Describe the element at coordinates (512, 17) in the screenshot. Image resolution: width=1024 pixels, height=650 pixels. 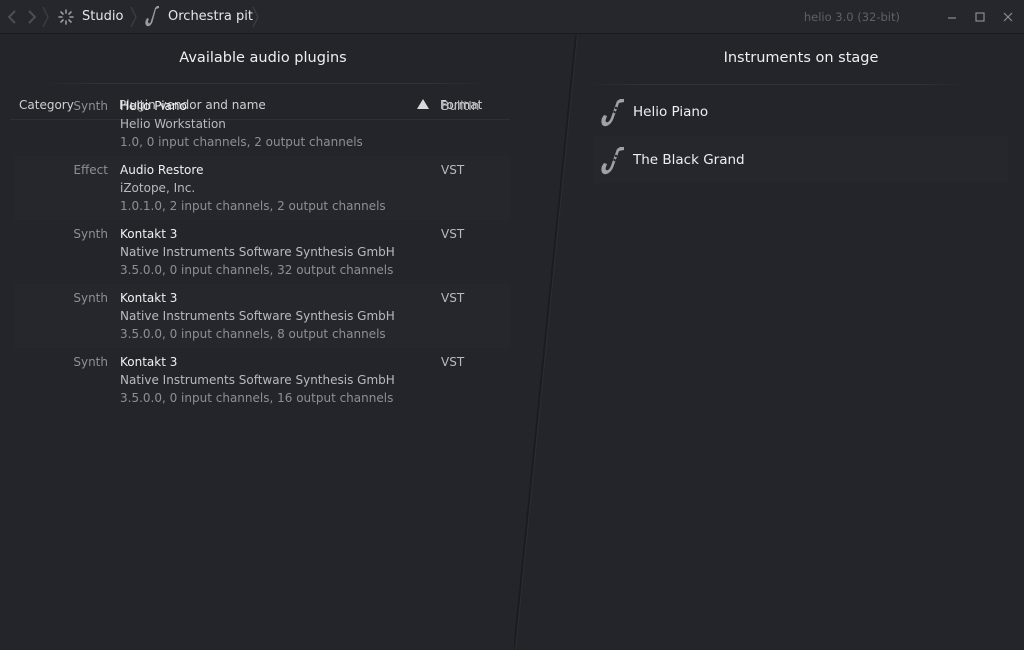
I see `title-bar: Studio Orchestra pit helio 3.0 (32-bit)` at that location.